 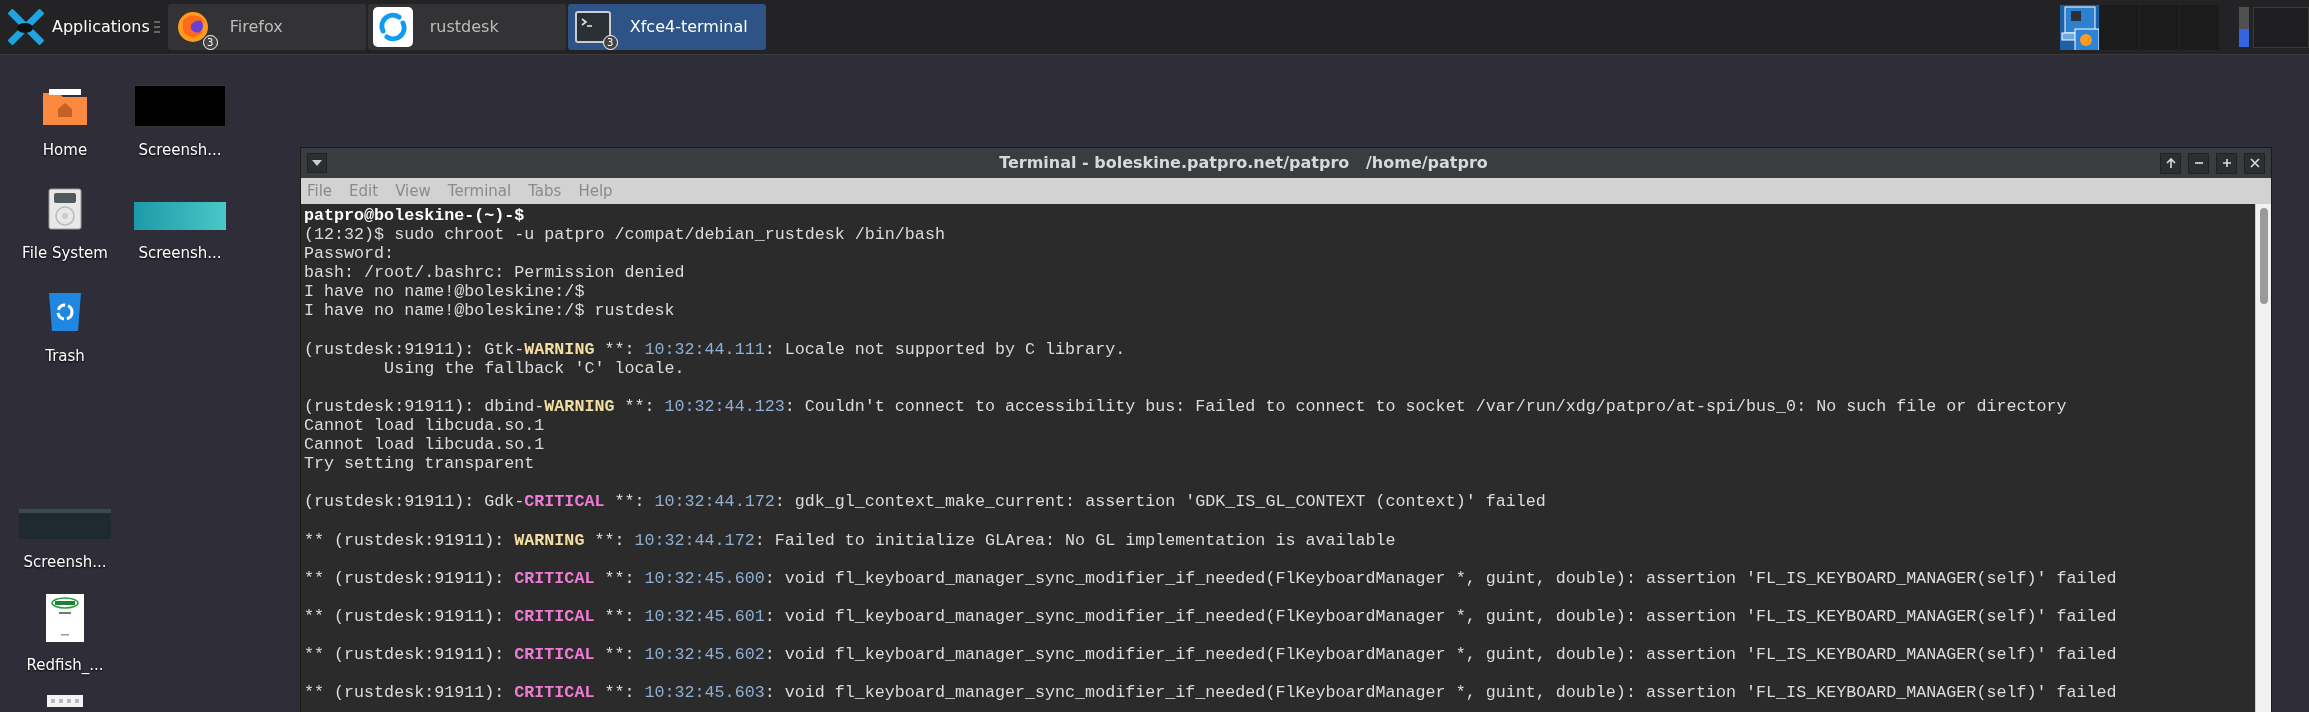 What do you see at coordinates (77, 27) in the screenshot?
I see `applications-menu-button: Applications` at bounding box center [77, 27].